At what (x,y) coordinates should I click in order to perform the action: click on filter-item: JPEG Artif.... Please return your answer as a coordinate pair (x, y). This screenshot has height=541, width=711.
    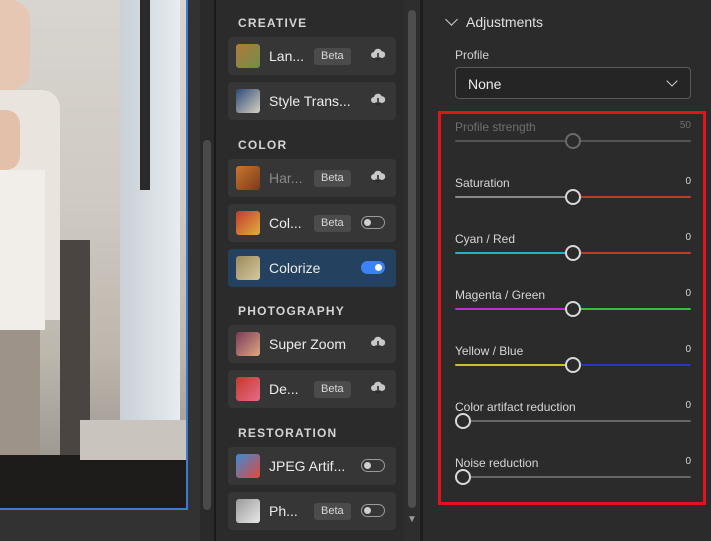
    Looking at the image, I should click on (312, 466).